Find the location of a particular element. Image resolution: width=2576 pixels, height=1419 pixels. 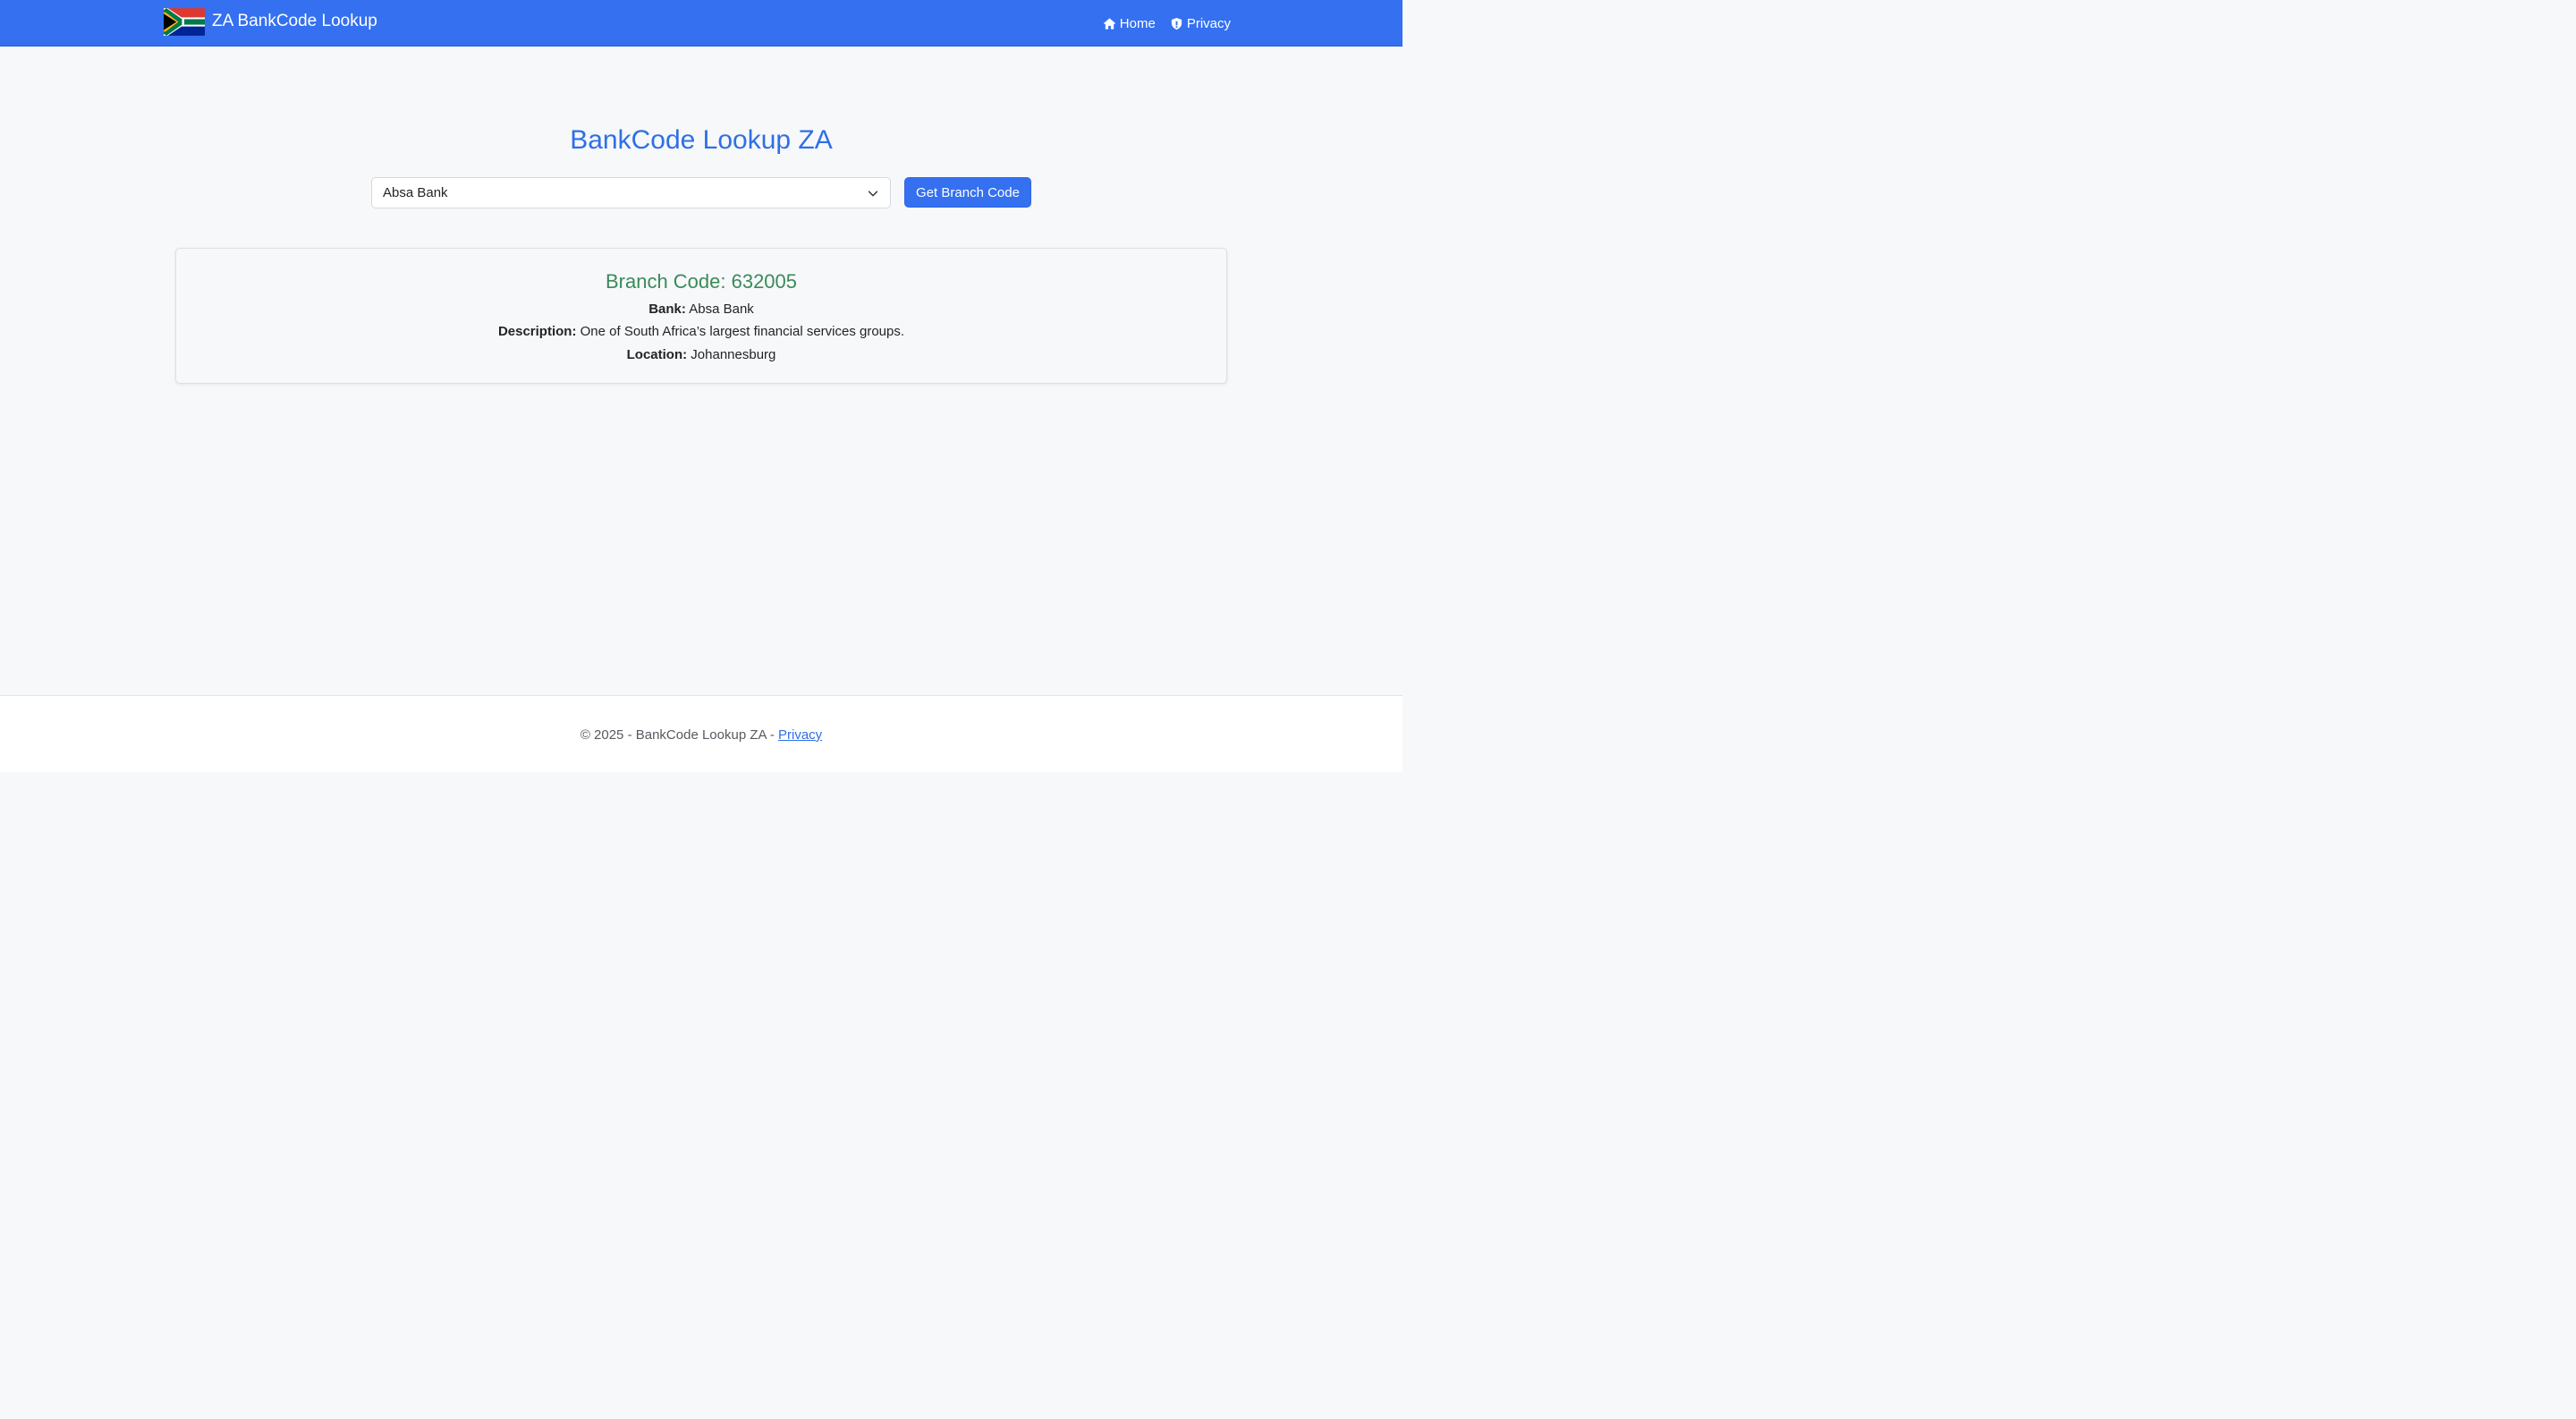

nav-home-label: Home is located at coordinates (1137, 23).